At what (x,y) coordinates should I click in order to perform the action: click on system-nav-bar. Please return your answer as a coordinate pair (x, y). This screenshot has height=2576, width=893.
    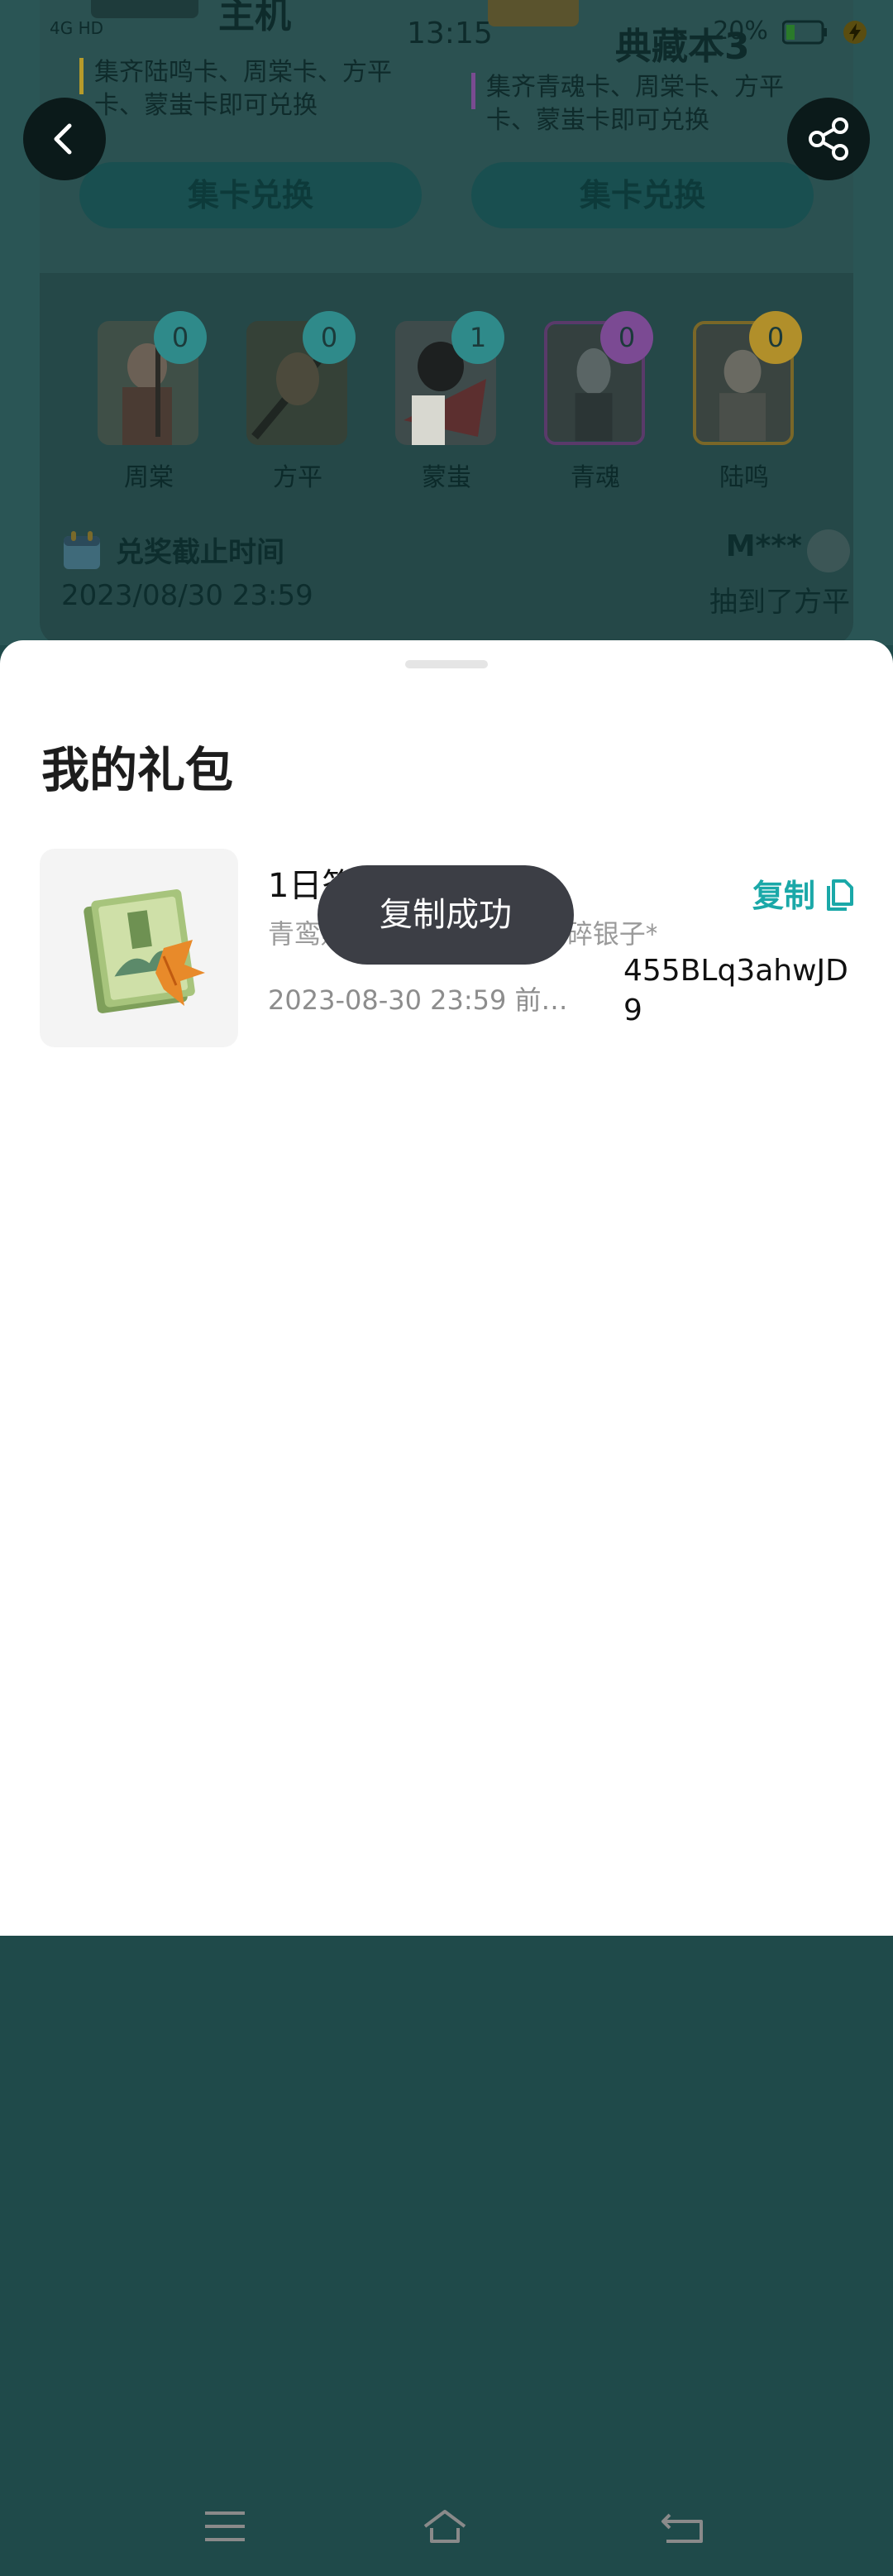
    Looking at the image, I should click on (446, 2526).